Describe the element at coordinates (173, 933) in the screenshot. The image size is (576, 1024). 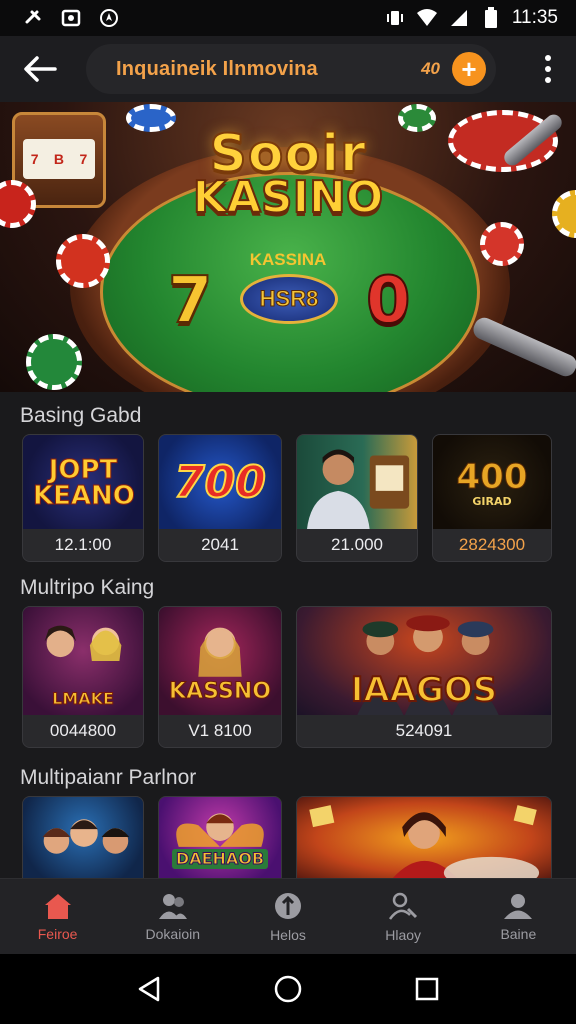
I see `nav-label: Dokaioin` at that location.